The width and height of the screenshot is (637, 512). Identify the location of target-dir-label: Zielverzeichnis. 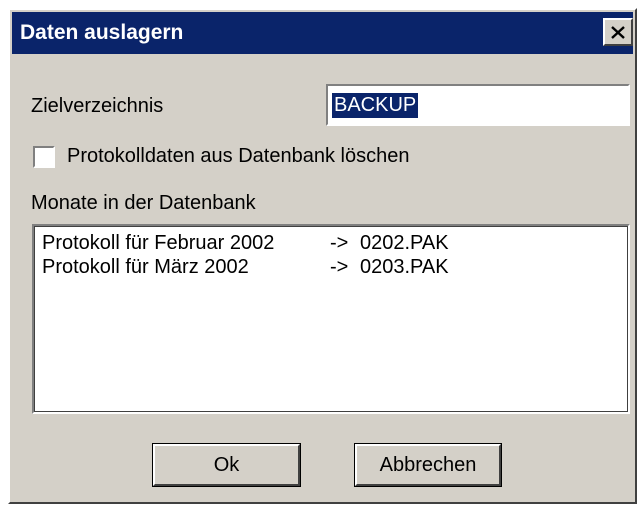
(97, 106).